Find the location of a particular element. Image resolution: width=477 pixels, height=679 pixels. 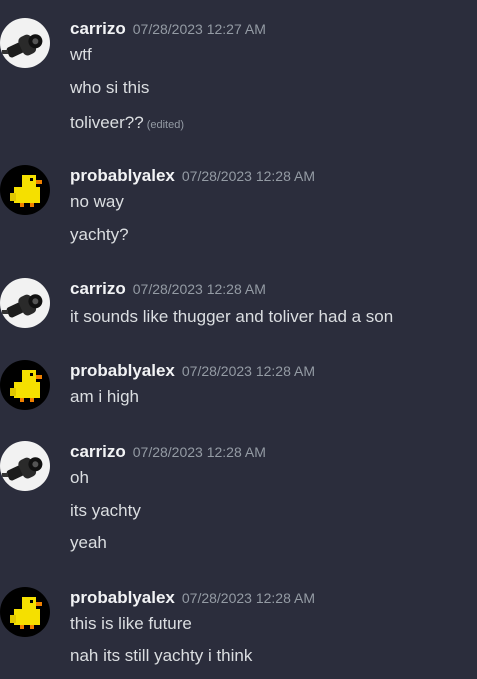

message-text: oh is located at coordinates (79, 477).